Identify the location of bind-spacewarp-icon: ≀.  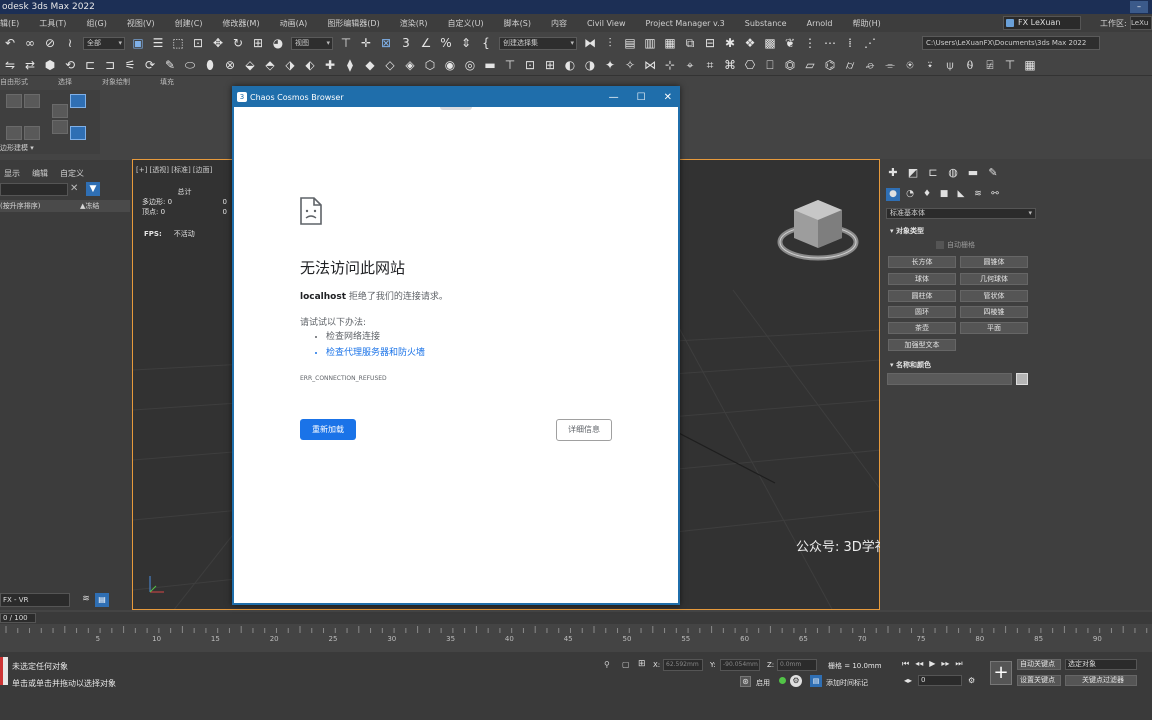
(70, 43).